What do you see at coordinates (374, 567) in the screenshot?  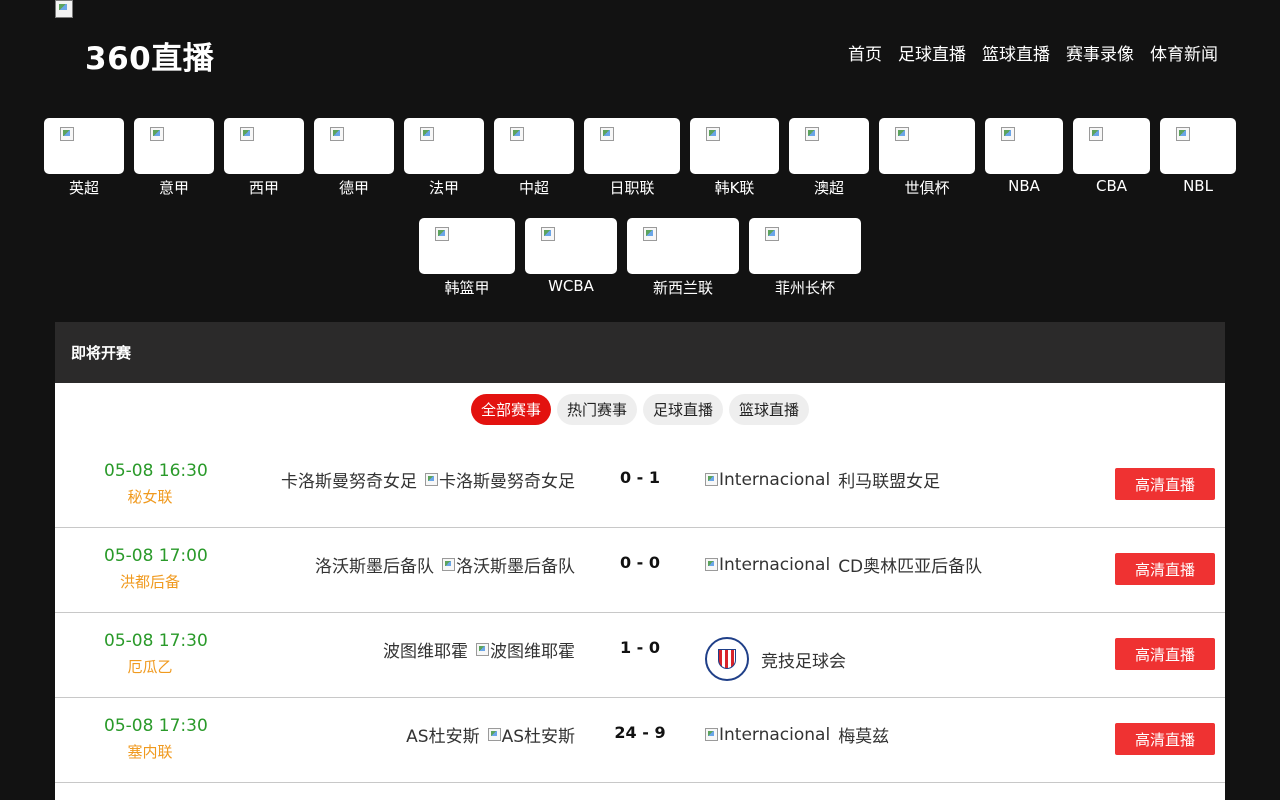 I see `home-team-name: 洛沃斯墨后备队` at bounding box center [374, 567].